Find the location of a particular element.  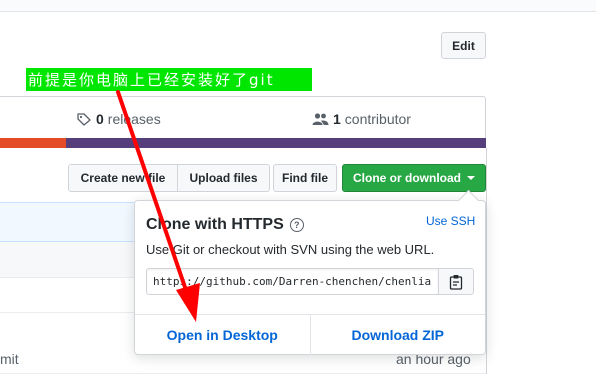

open-in-desktop-button: Open in Desktop is located at coordinates (222, 335).